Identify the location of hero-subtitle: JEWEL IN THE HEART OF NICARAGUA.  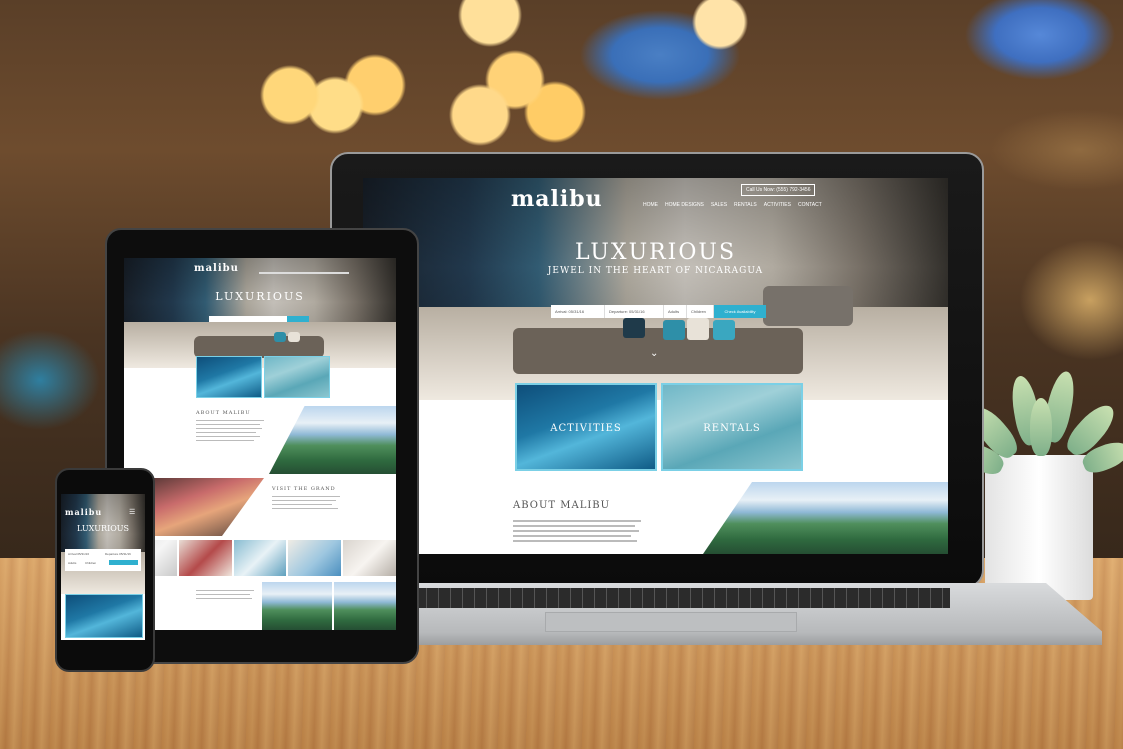
(655, 271).